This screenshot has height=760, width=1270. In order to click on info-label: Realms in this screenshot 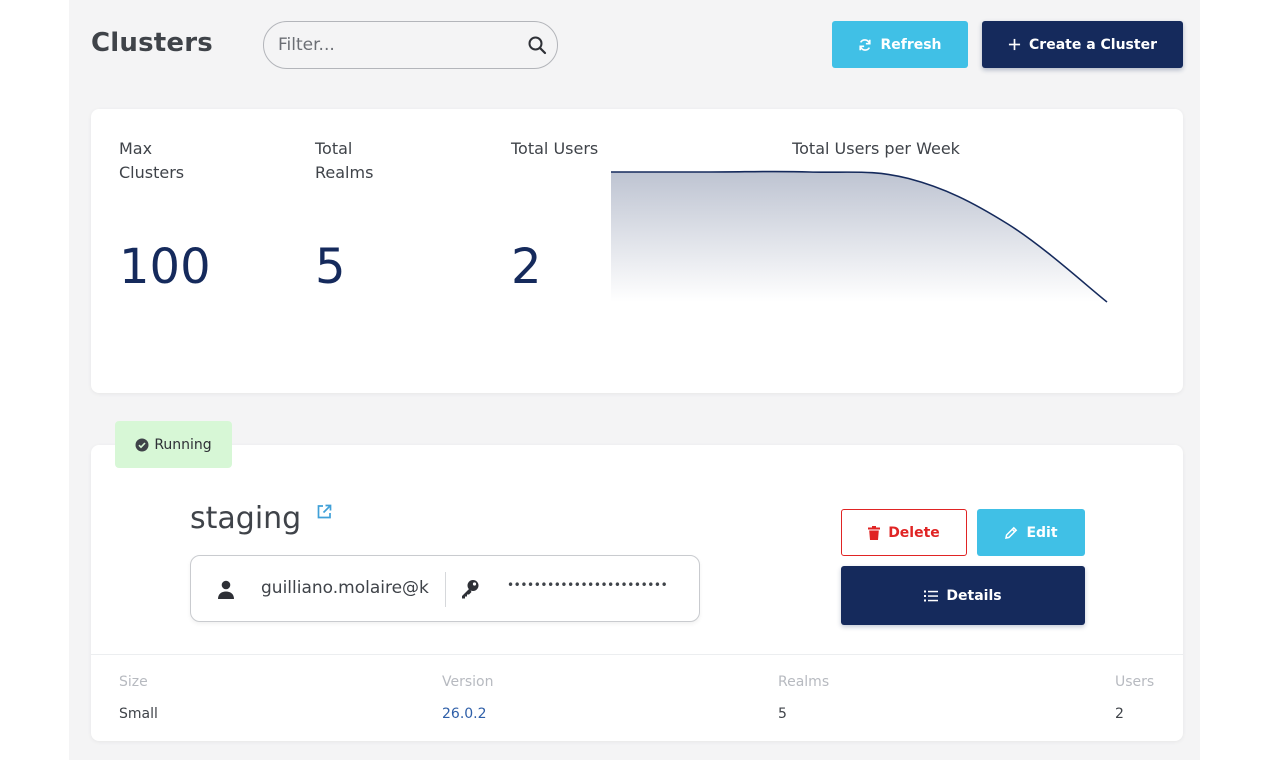, I will do `click(804, 682)`.